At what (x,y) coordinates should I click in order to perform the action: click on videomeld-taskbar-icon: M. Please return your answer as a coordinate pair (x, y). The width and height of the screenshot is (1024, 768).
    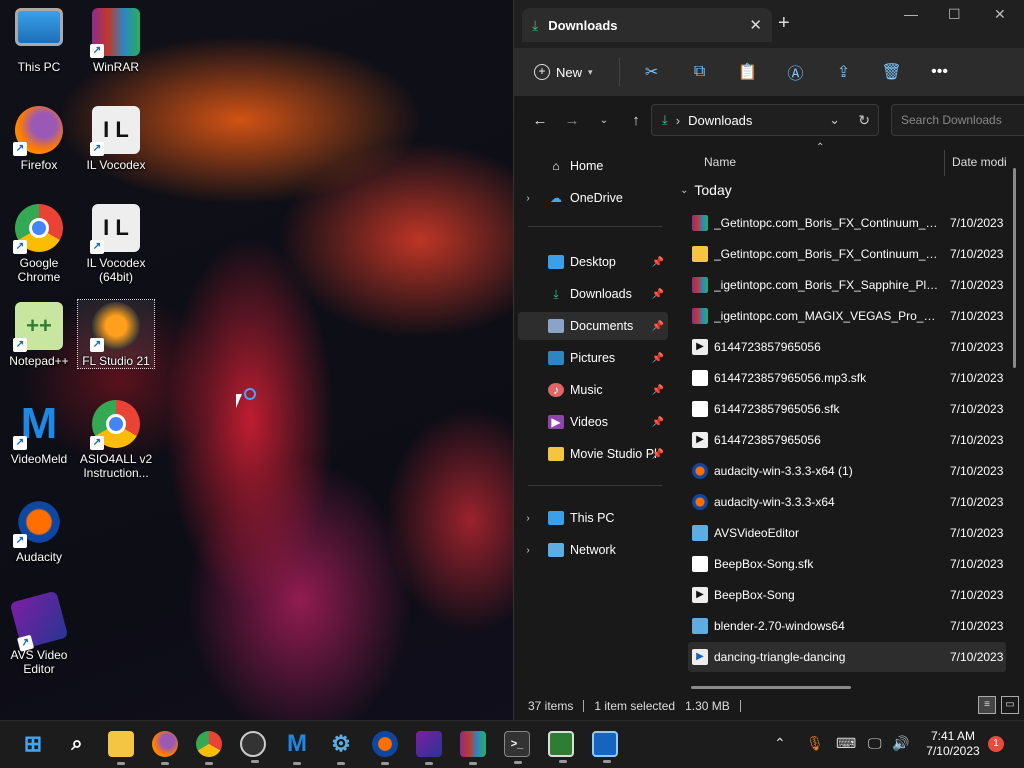
    Looking at the image, I should click on (297, 747).